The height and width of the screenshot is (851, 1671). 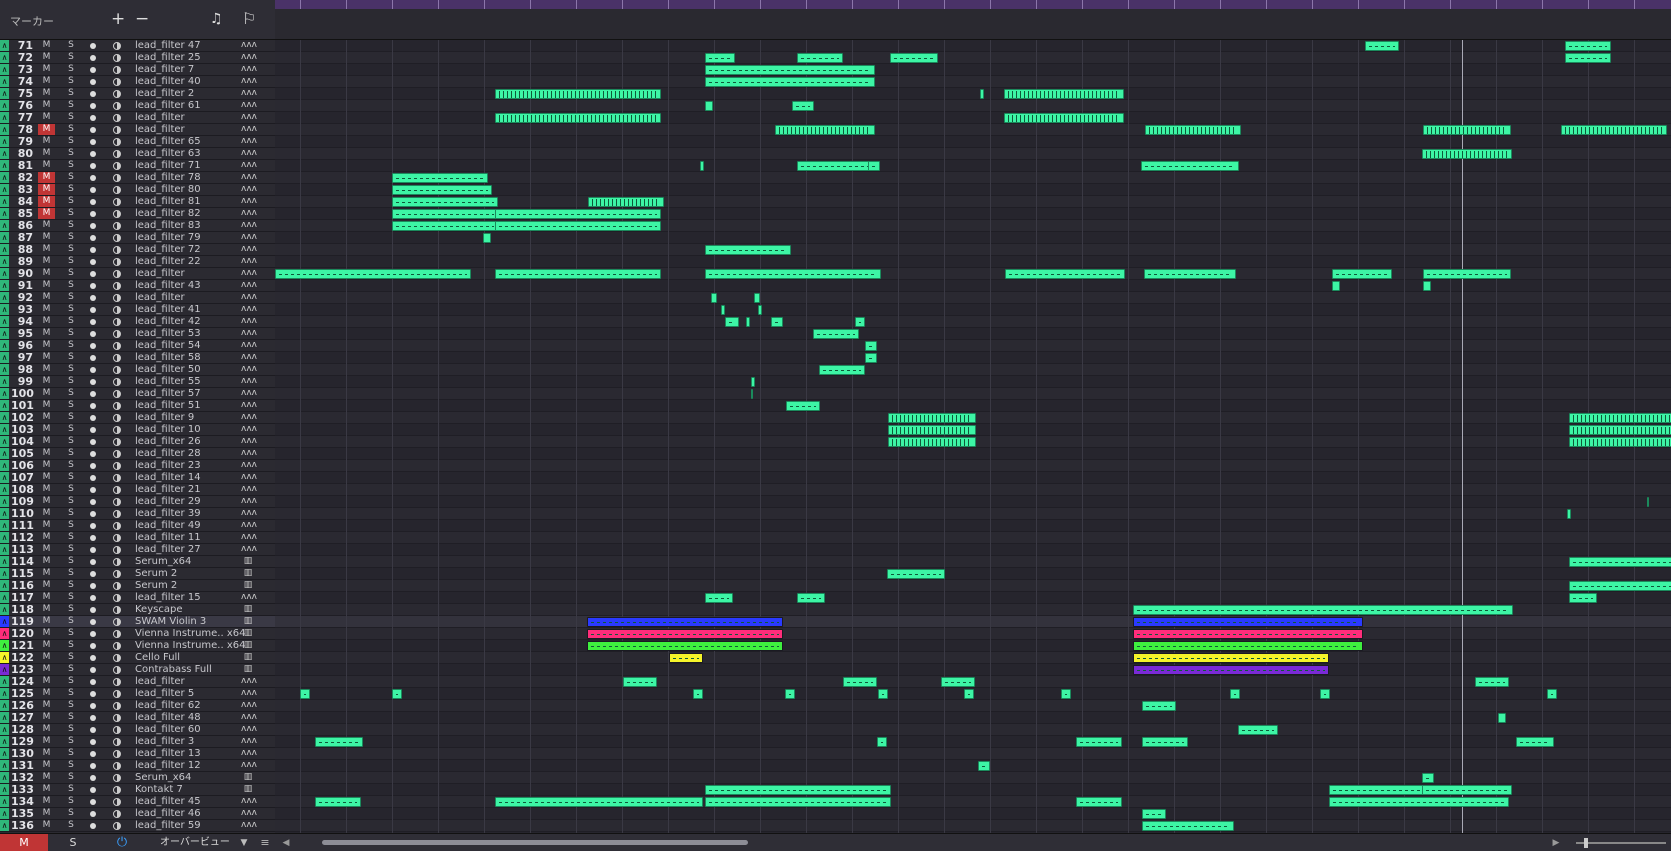 I want to click on track-name: lead_filter 55, so click(x=190, y=381).